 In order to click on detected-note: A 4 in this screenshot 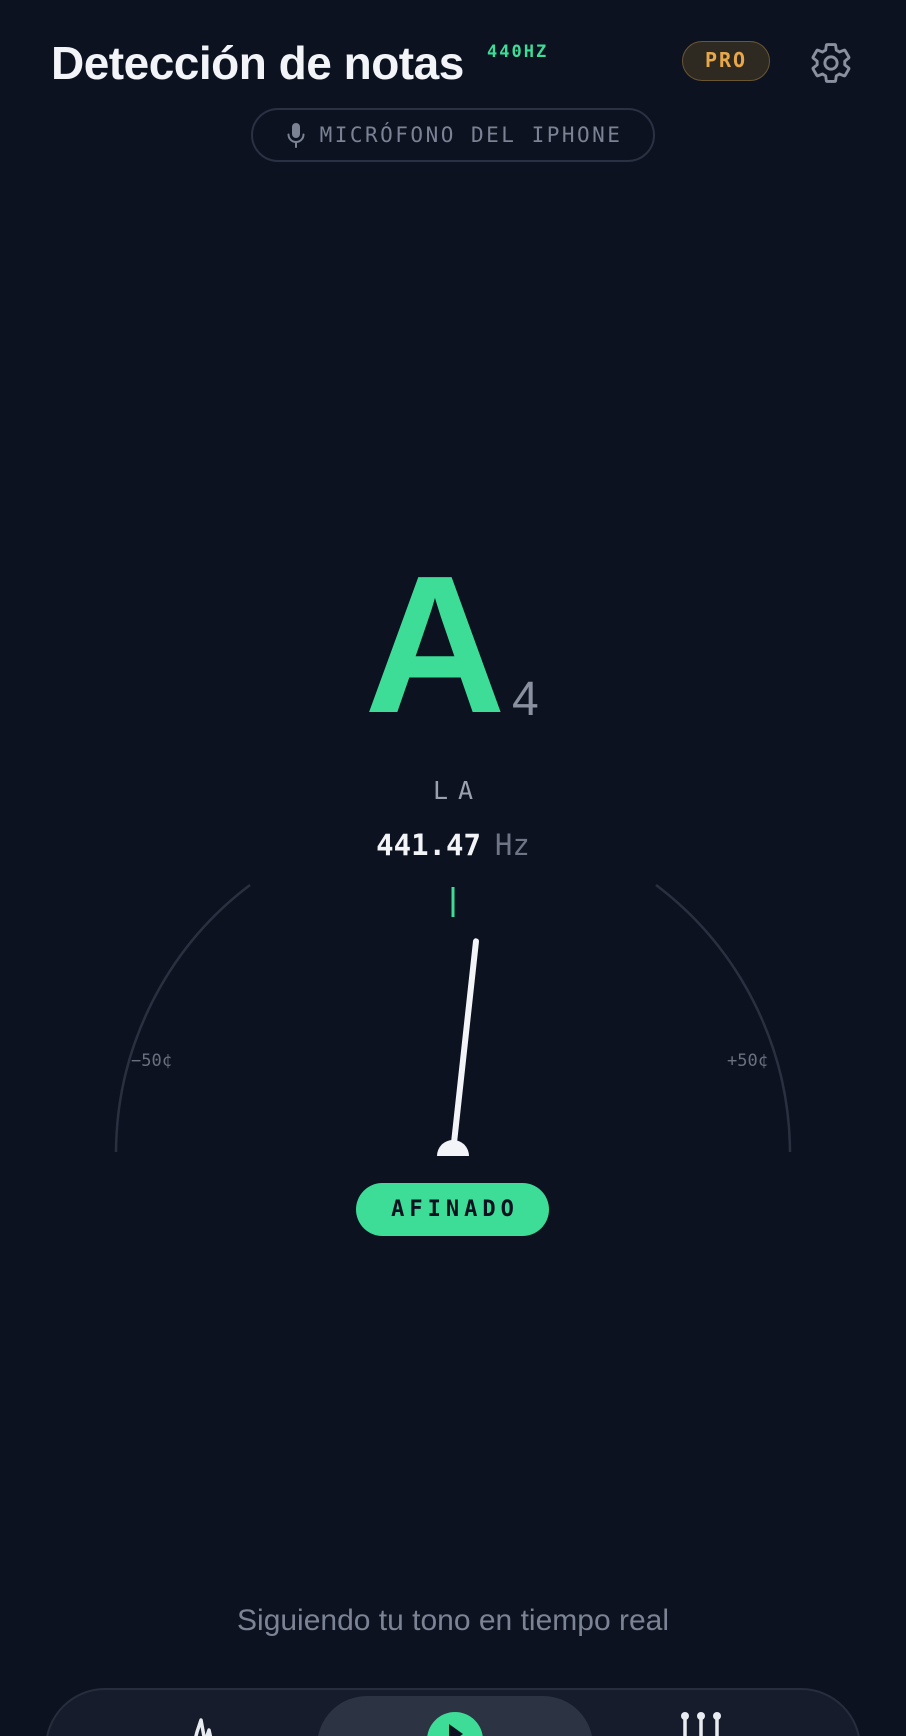, I will do `click(453, 644)`.